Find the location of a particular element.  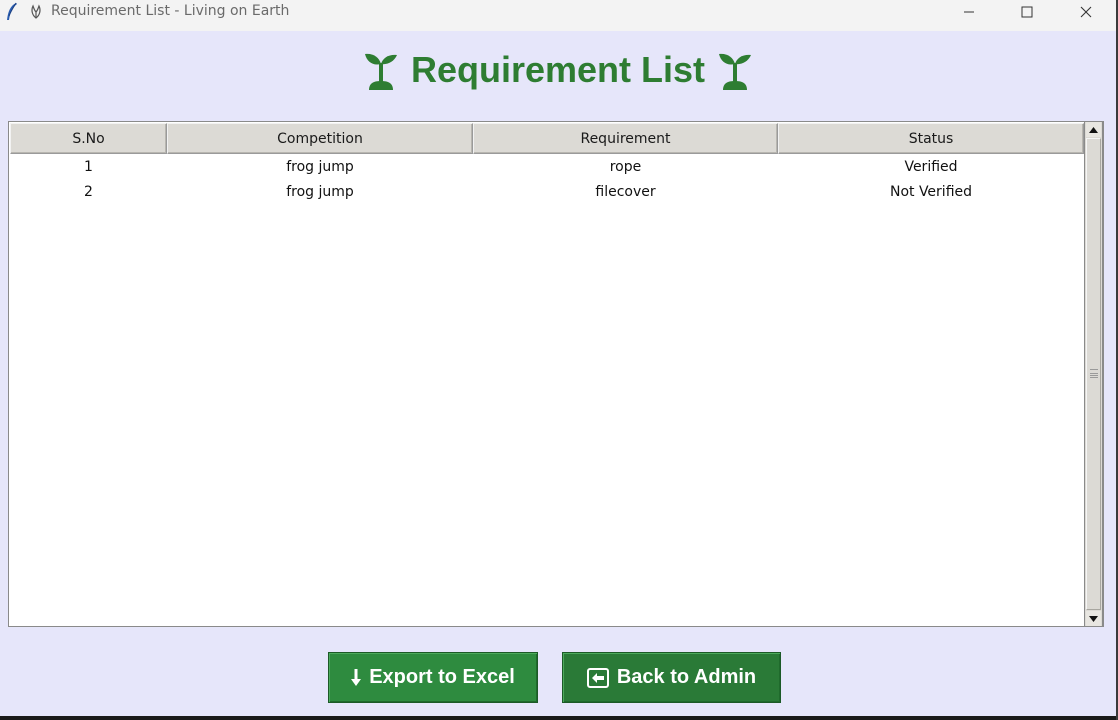

scroll-down-button is located at coordinates (1093, 618).